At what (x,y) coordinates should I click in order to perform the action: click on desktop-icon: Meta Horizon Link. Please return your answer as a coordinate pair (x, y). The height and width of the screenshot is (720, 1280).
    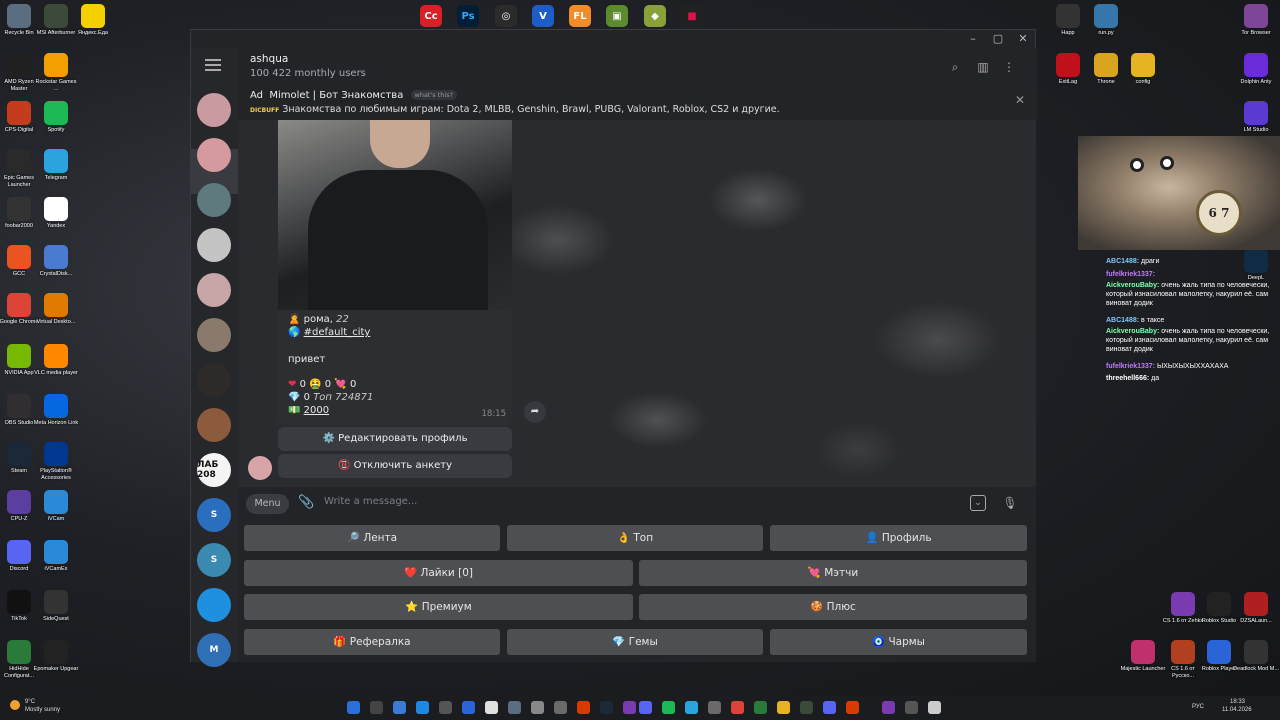
    Looking at the image, I should click on (56, 410).